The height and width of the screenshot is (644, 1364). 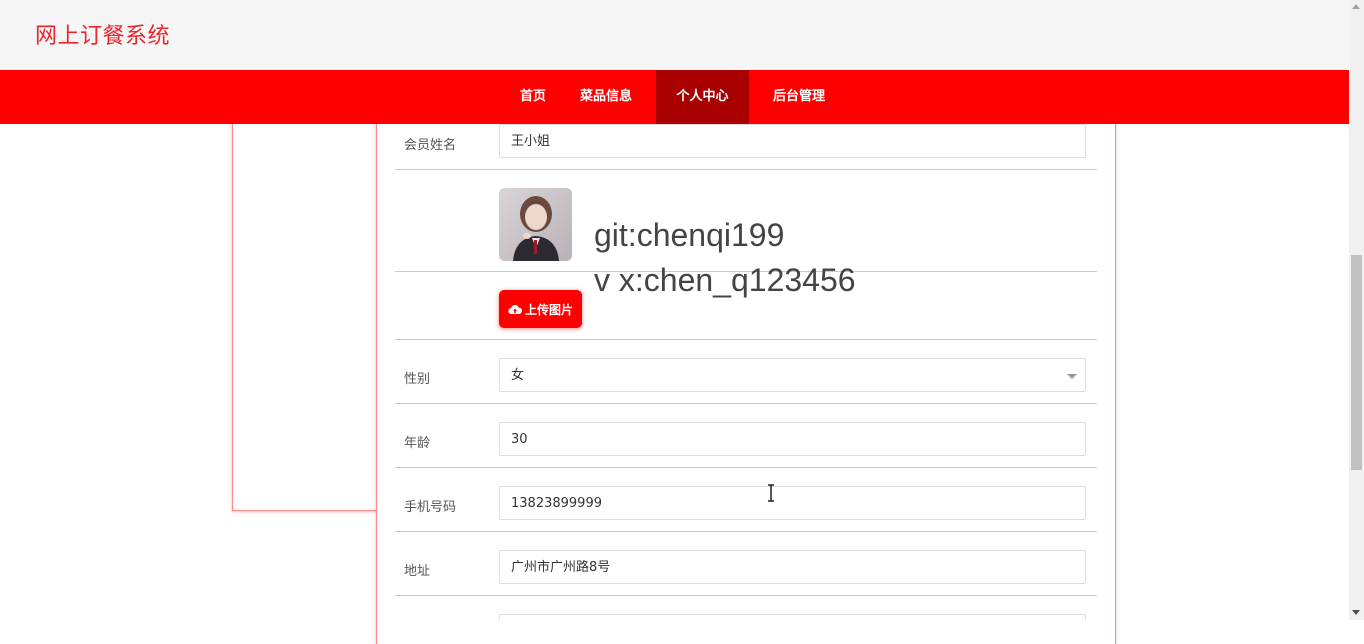 I want to click on sidebar-panel, so click(x=306, y=317).